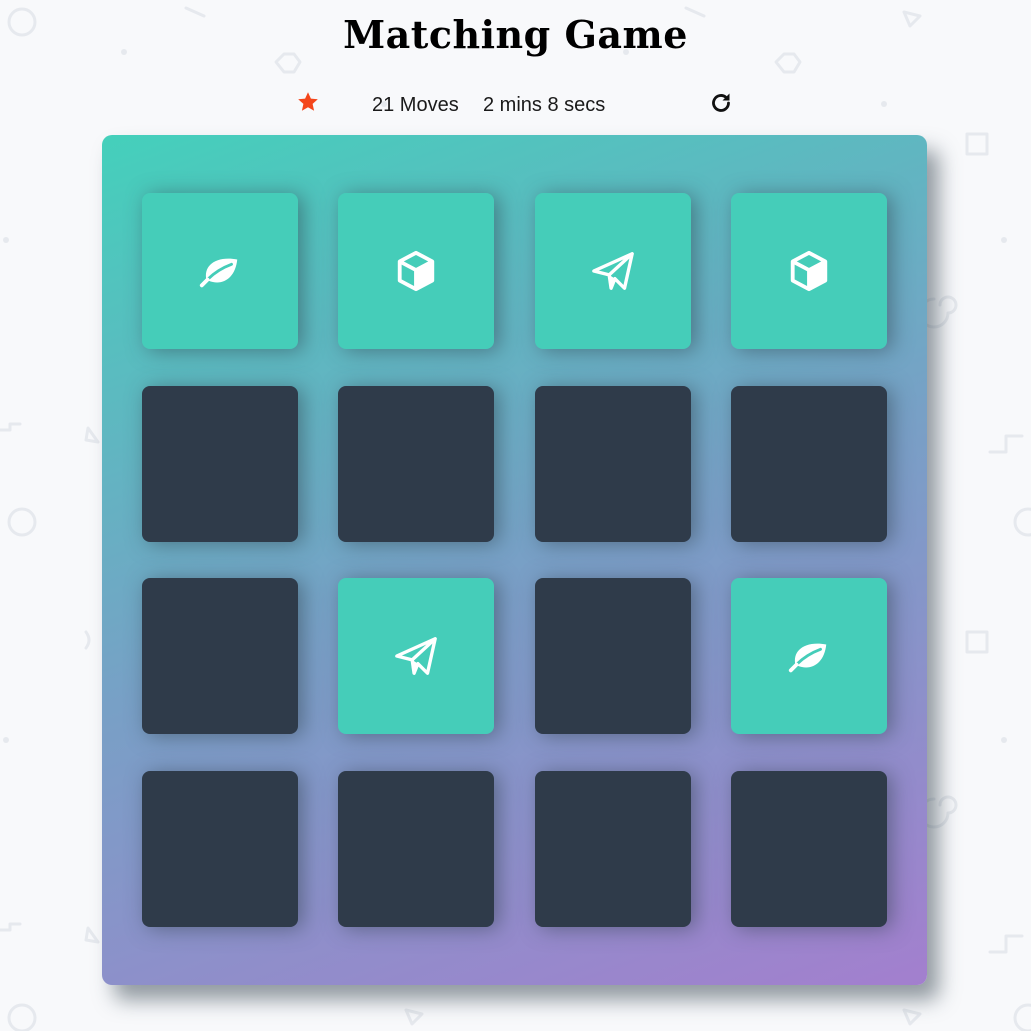 The image size is (1031, 1031). I want to click on repeat-icon, so click(721, 103).